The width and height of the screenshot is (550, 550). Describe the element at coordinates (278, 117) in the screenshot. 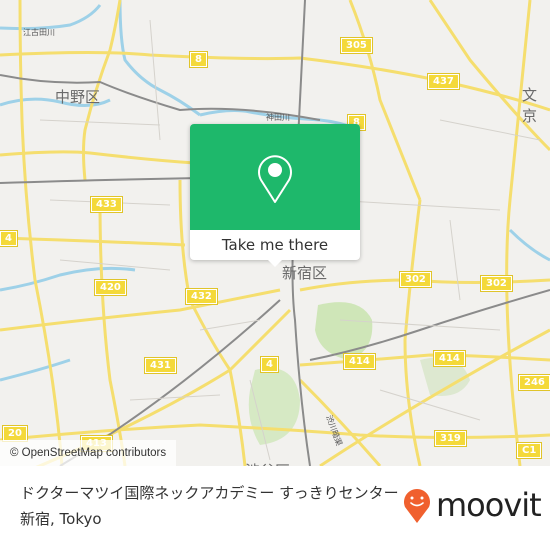

I see `river-label-kanda: 神田川` at that location.